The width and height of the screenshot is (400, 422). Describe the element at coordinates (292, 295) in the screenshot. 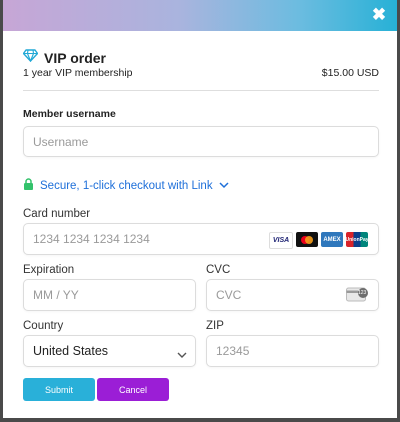

I see `cvc-input: CVC 123` at that location.